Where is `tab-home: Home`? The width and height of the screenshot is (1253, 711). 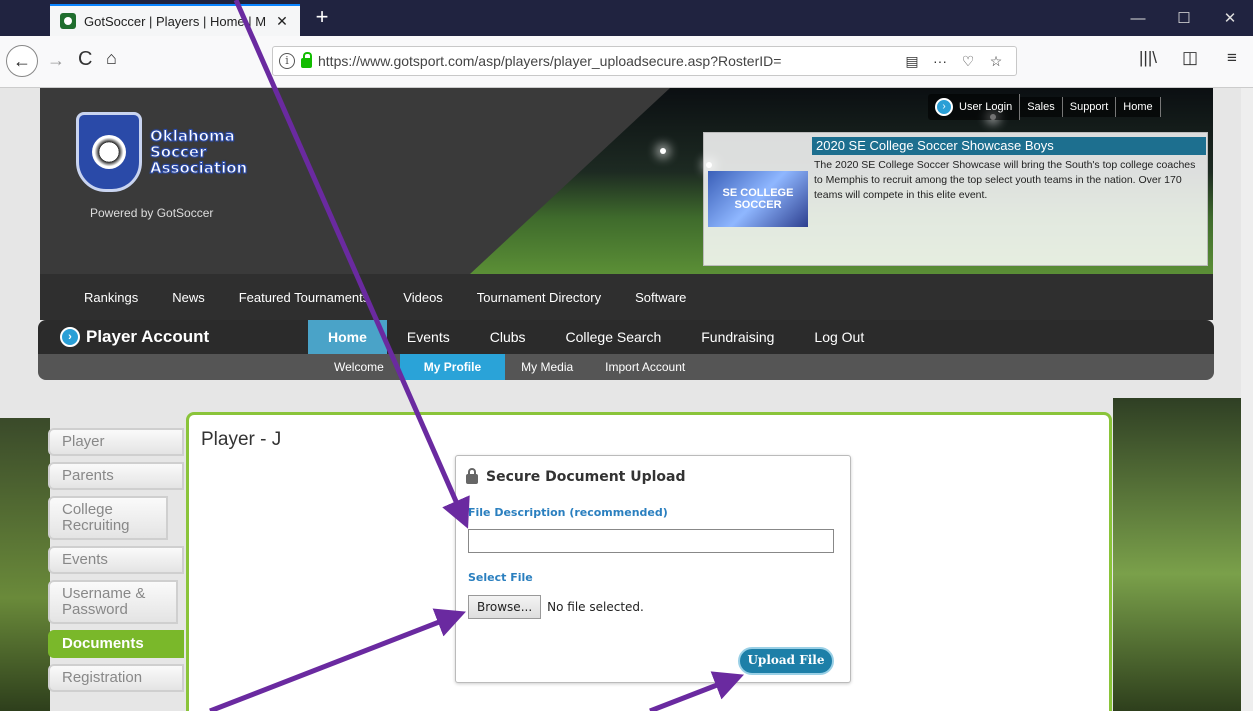
tab-home: Home is located at coordinates (347, 337).